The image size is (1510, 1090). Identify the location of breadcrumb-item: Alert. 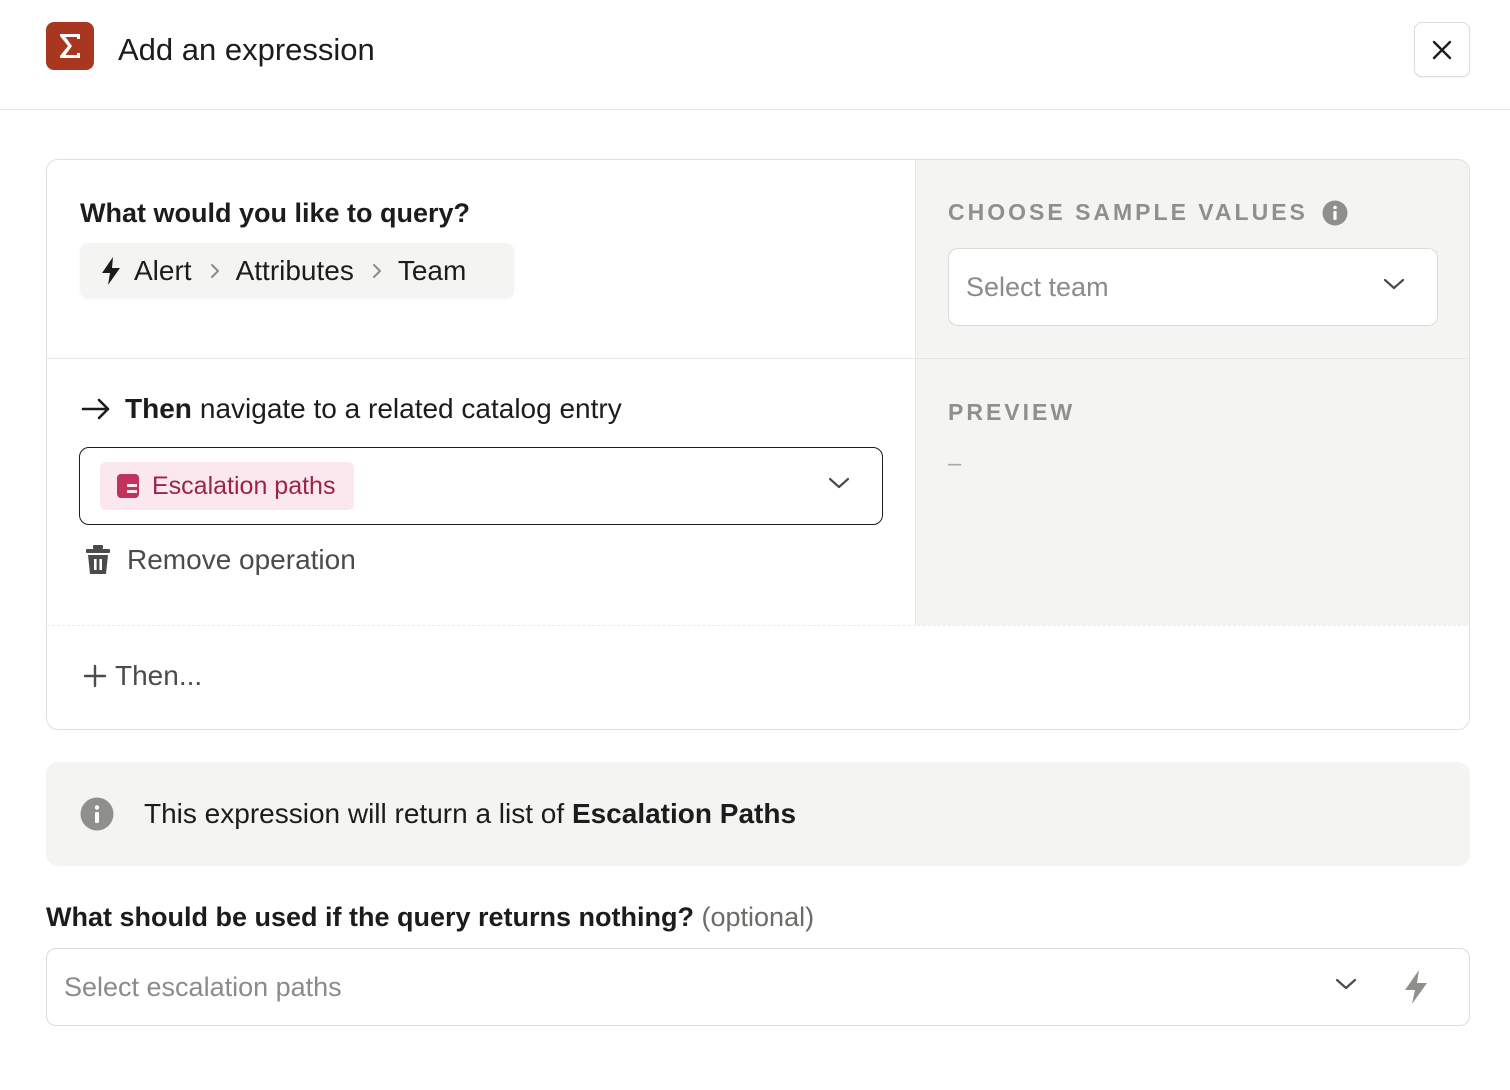
(163, 270).